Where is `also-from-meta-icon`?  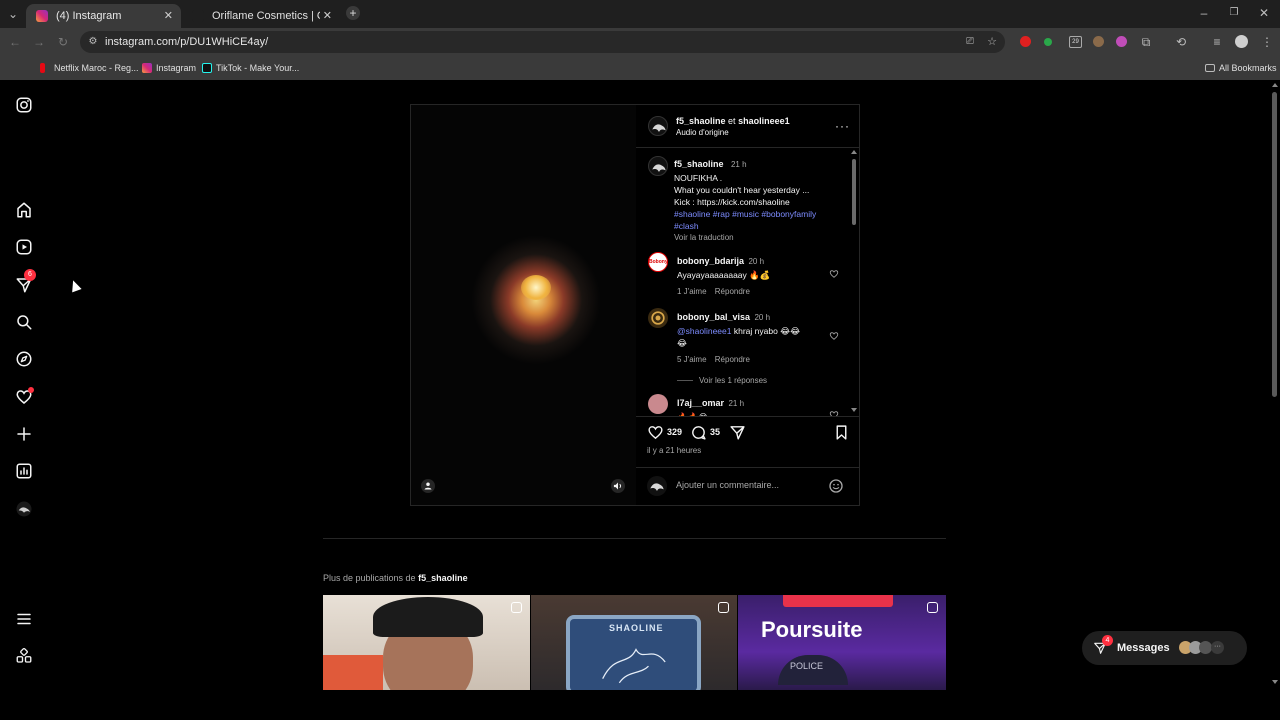 also-from-meta-icon is located at coordinates (24, 656).